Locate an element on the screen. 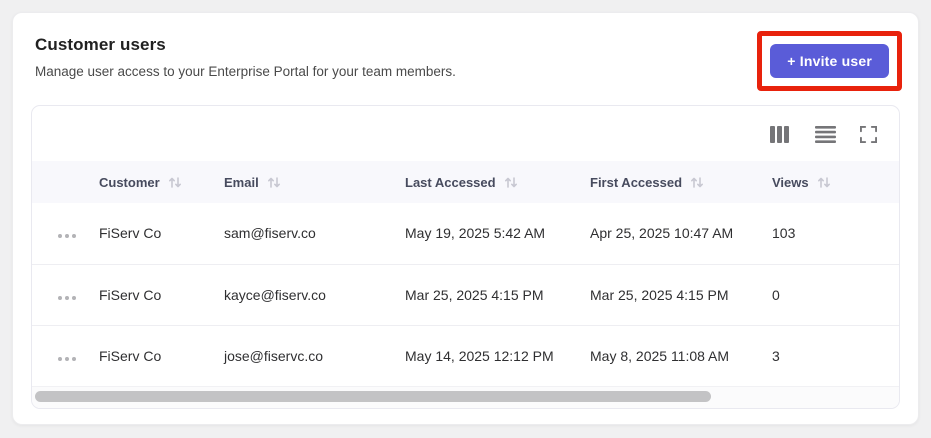 This screenshot has width=931, height=438. horizontal-scrollbar is located at coordinates (465, 397).